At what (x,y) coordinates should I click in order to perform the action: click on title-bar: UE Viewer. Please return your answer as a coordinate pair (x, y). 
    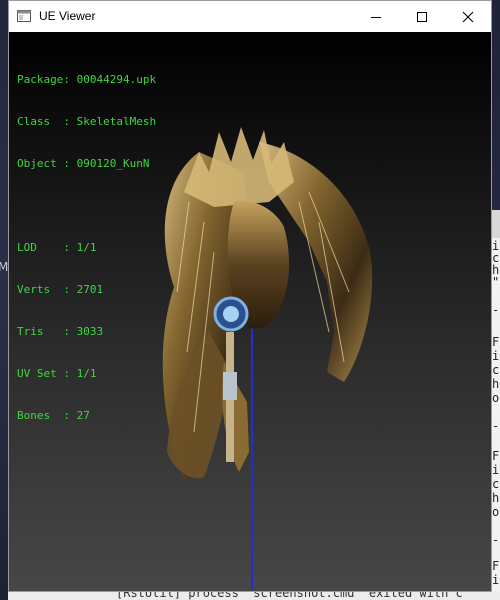
    Looking at the image, I should click on (250, 16).